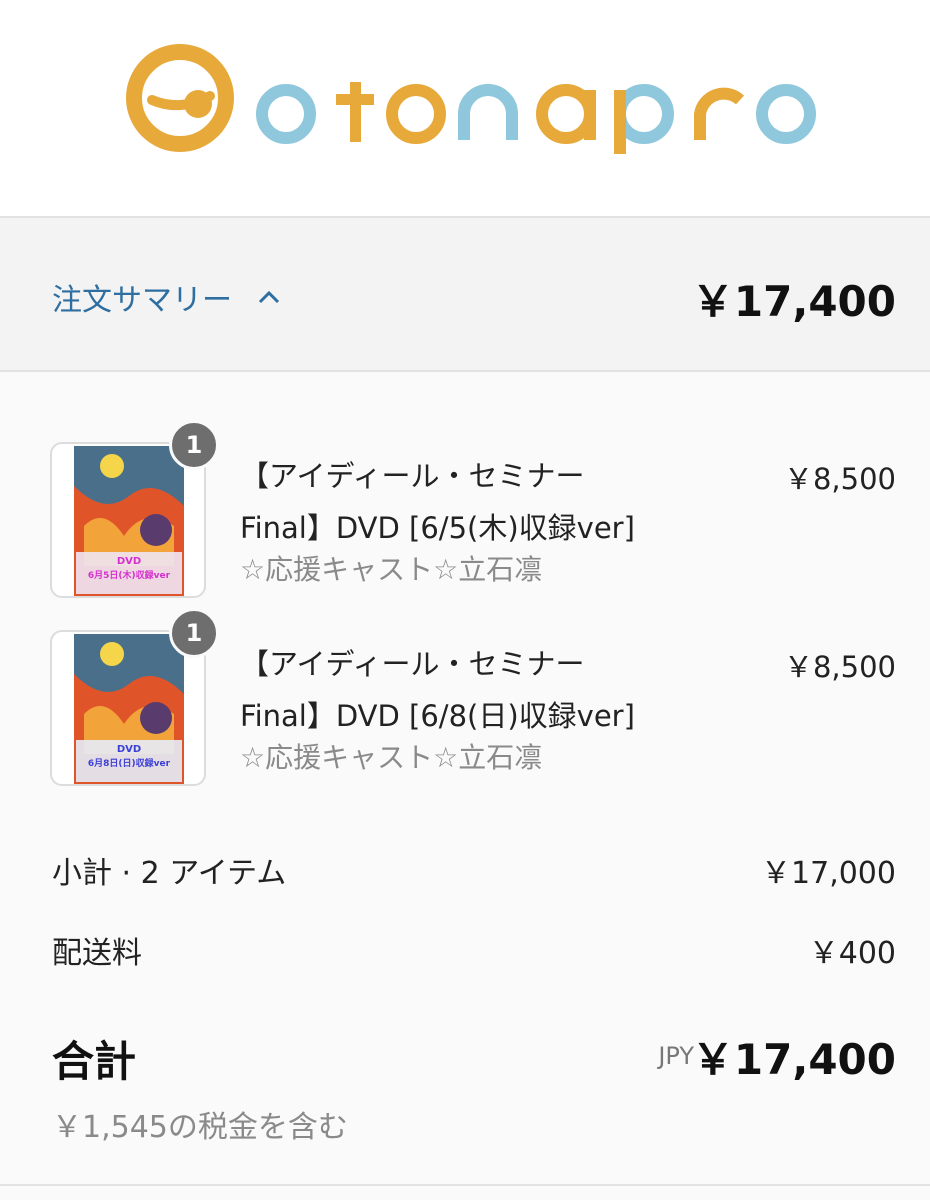 This screenshot has height=1200, width=930. Describe the element at coordinates (476, 99) in the screenshot. I see `otonapro-logo` at that location.